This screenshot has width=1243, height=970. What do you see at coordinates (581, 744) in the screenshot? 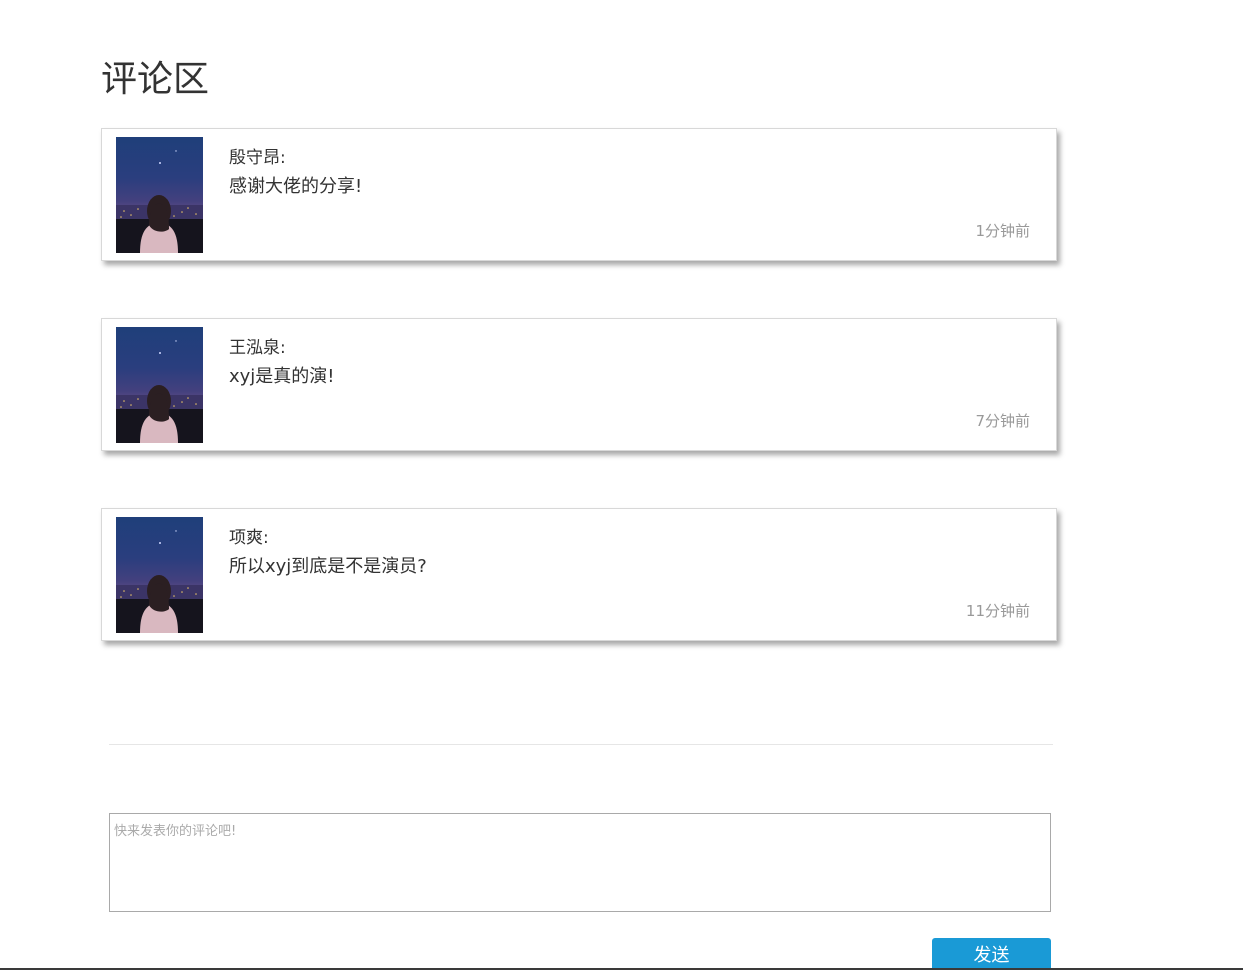
I see `divider` at bounding box center [581, 744].